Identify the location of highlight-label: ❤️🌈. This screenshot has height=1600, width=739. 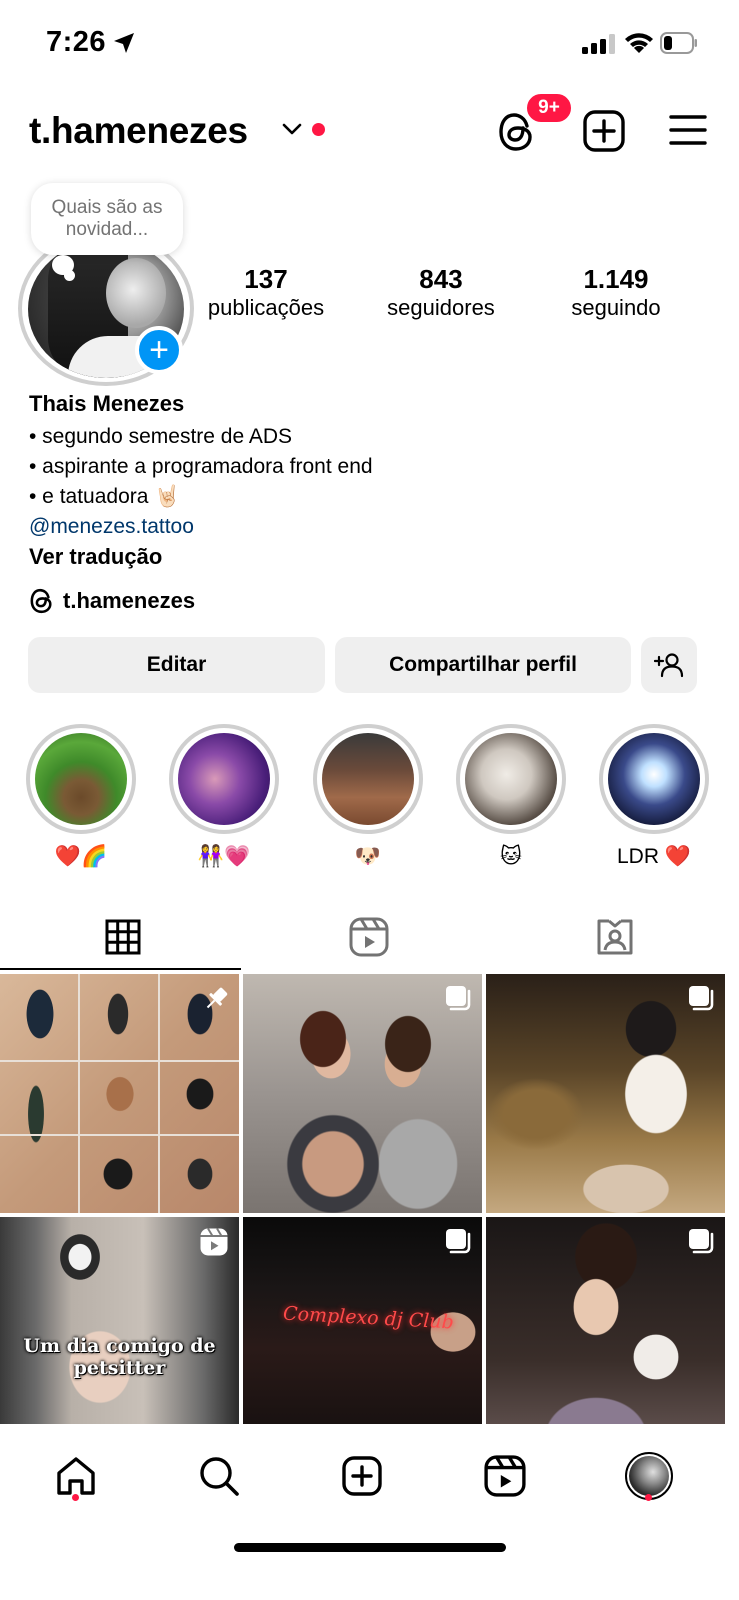
(81, 856).